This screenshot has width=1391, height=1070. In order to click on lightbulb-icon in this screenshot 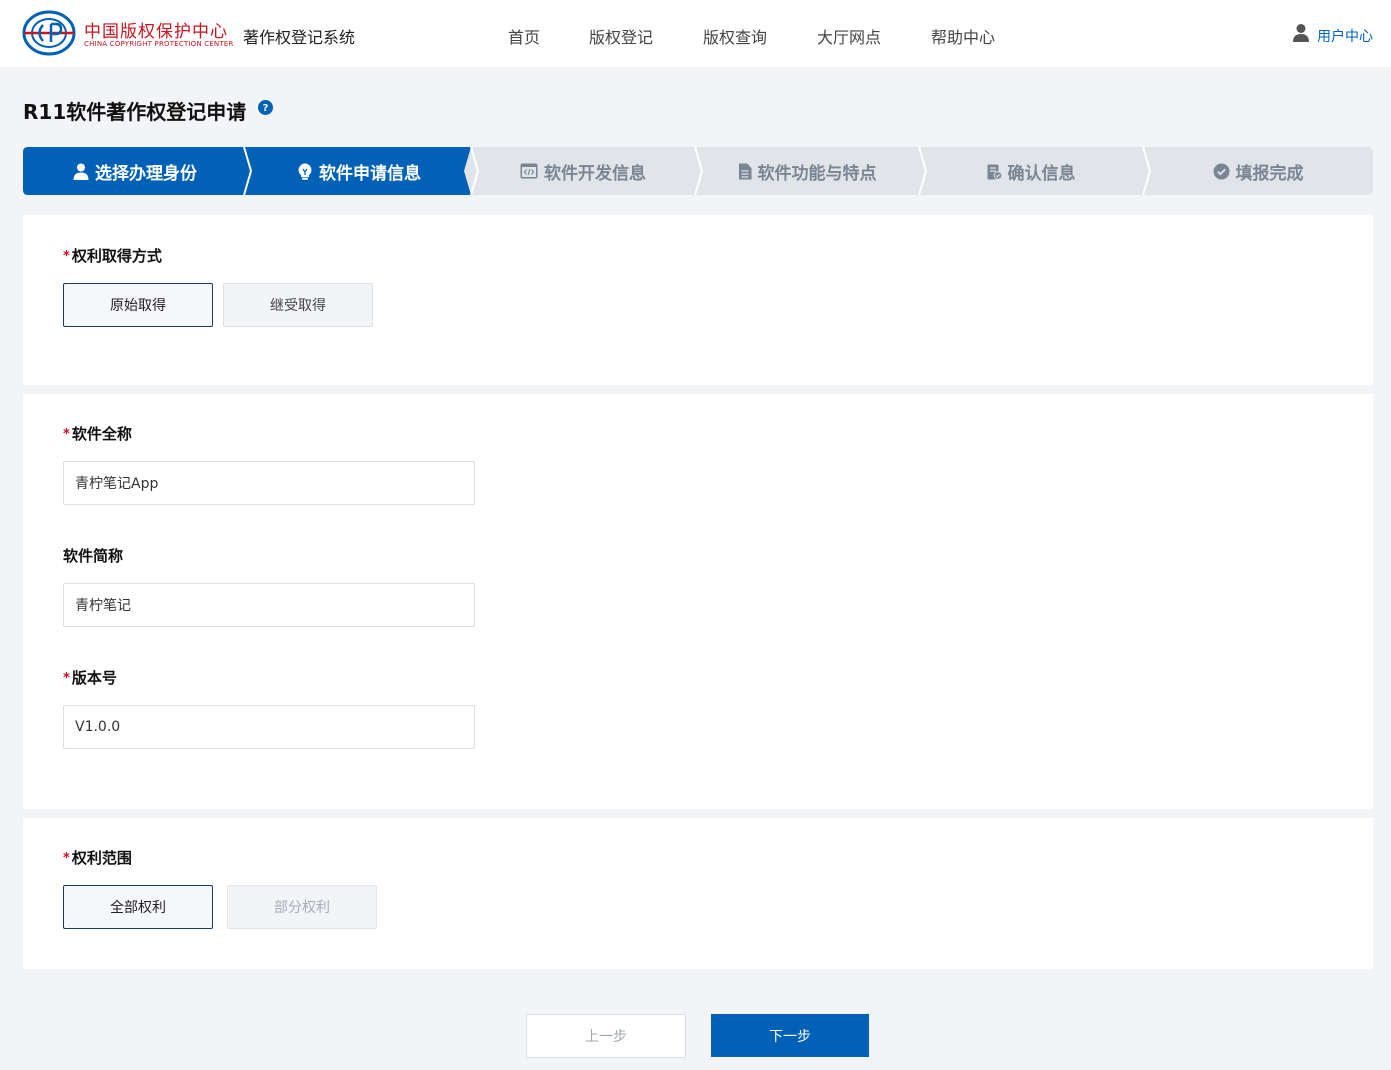, I will do `click(305, 171)`.